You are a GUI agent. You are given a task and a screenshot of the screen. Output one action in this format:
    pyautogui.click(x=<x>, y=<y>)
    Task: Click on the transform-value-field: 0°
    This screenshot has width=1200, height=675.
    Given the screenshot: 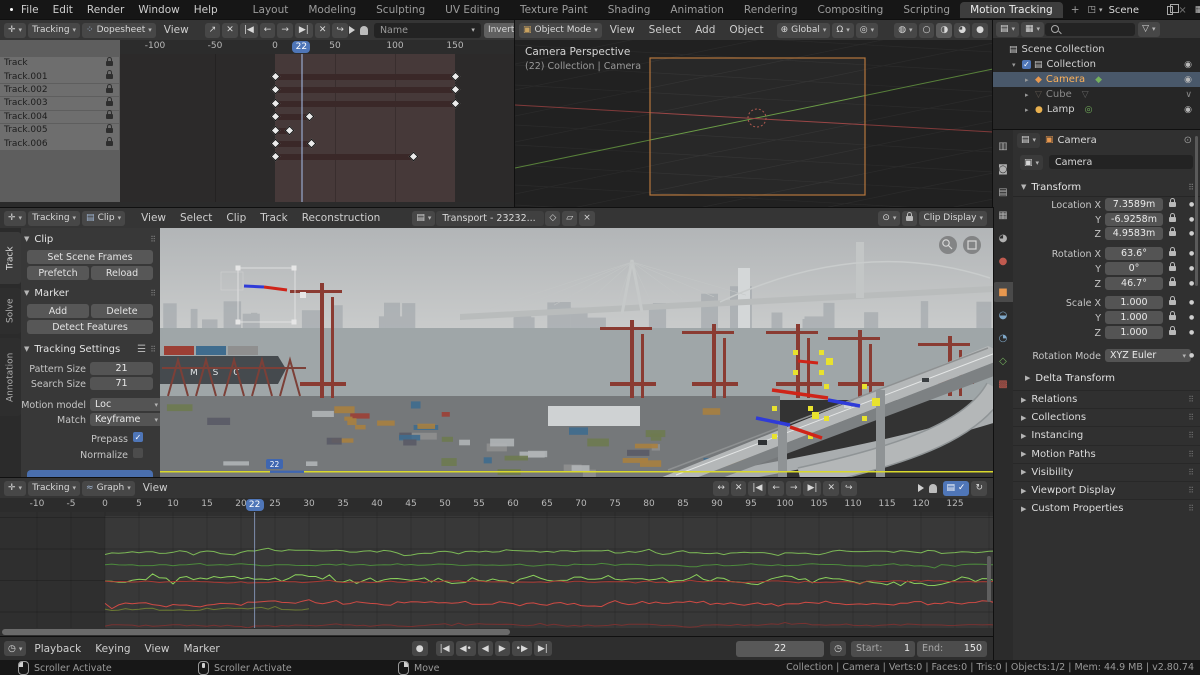 What is the action you would take?
    pyautogui.click(x=1134, y=268)
    